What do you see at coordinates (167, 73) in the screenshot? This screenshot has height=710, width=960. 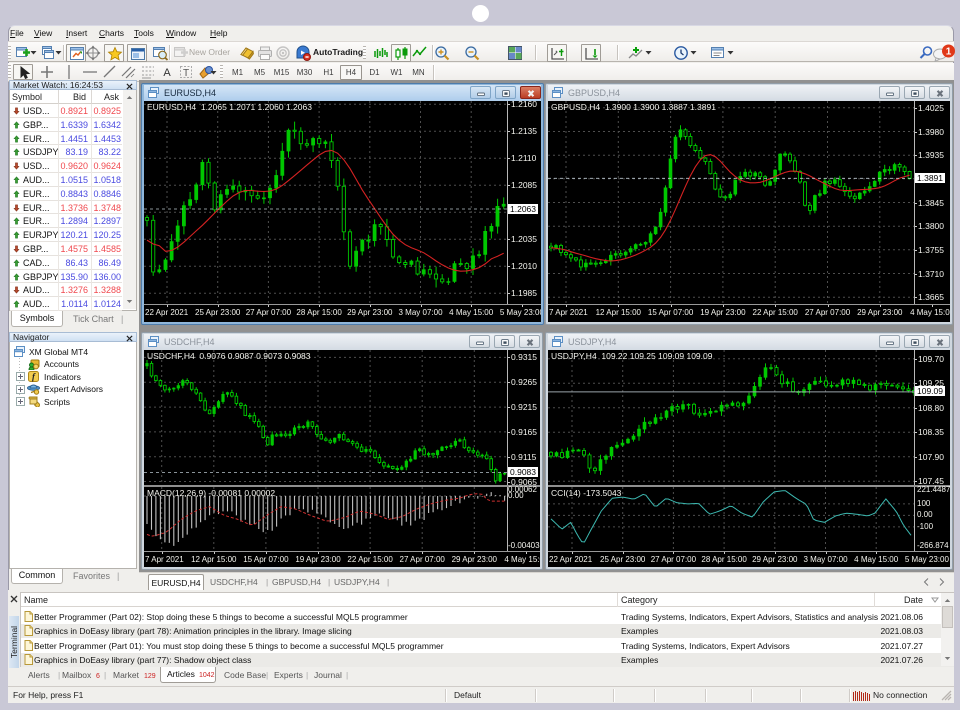 I see `svg-text: A` at bounding box center [167, 73].